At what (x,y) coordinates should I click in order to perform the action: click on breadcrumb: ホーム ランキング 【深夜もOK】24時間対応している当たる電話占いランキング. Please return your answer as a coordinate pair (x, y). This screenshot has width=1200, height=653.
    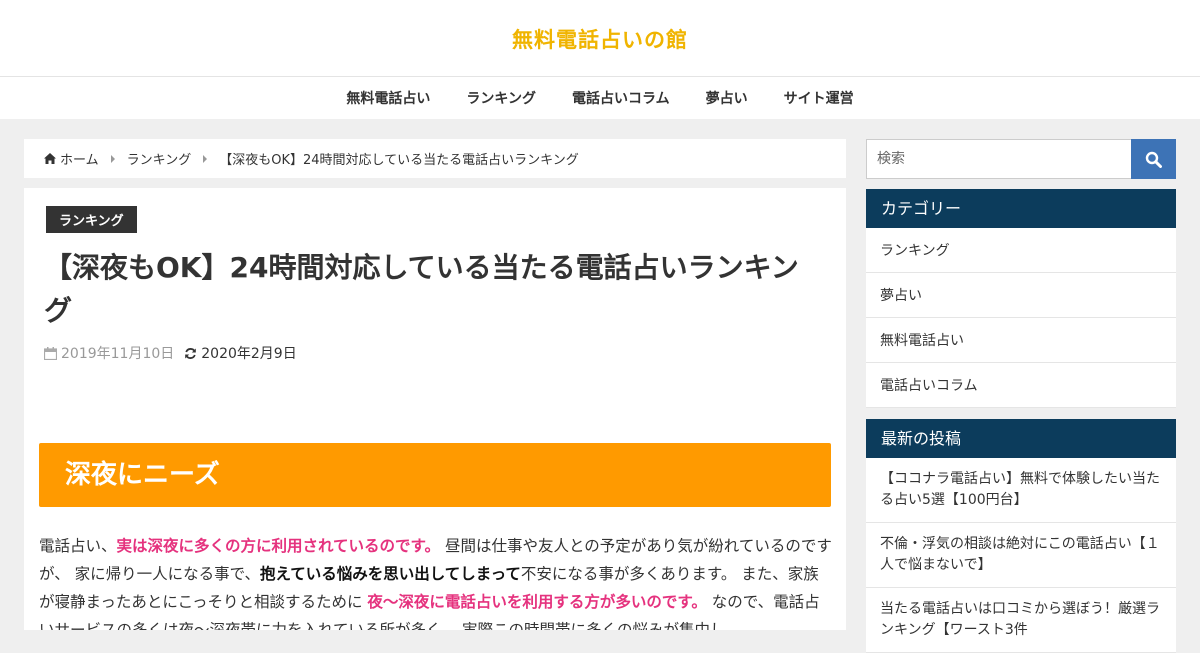
    Looking at the image, I should click on (435, 158).